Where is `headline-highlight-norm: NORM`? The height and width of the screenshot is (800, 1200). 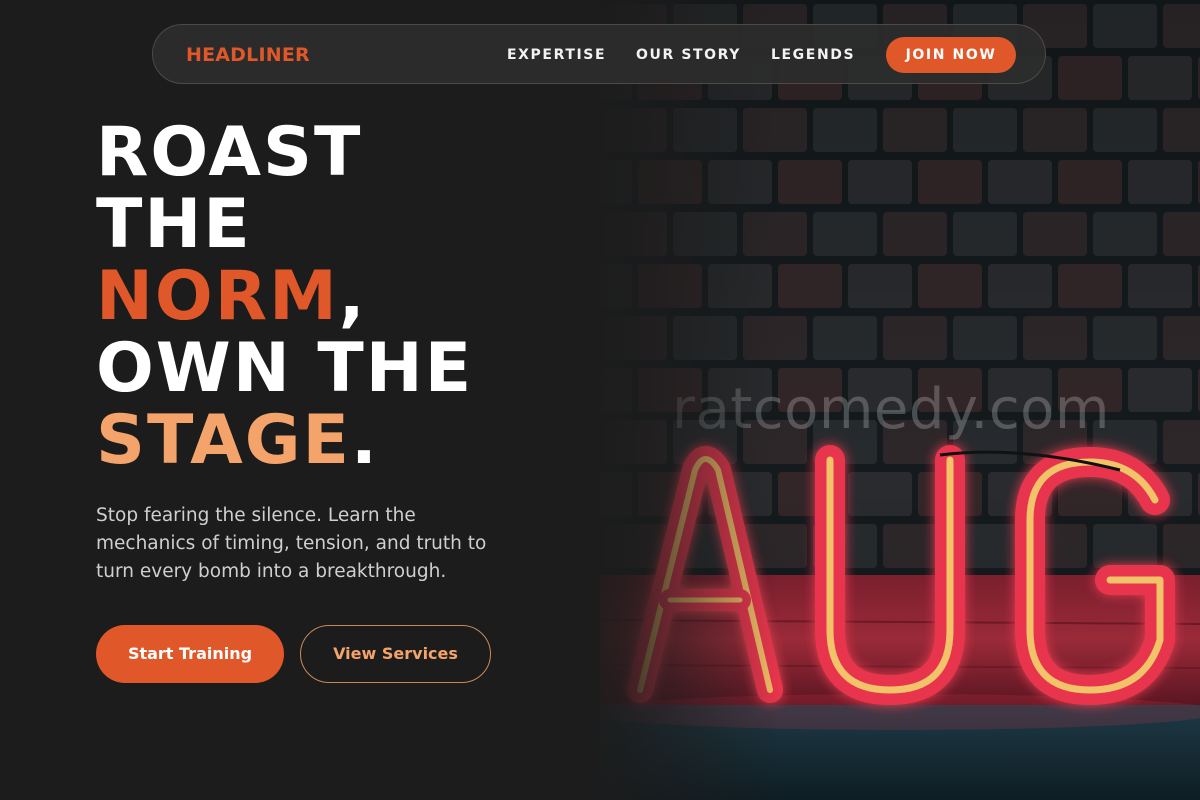
headline-highlight-norm: NORM is located at coordinates (217, 296).